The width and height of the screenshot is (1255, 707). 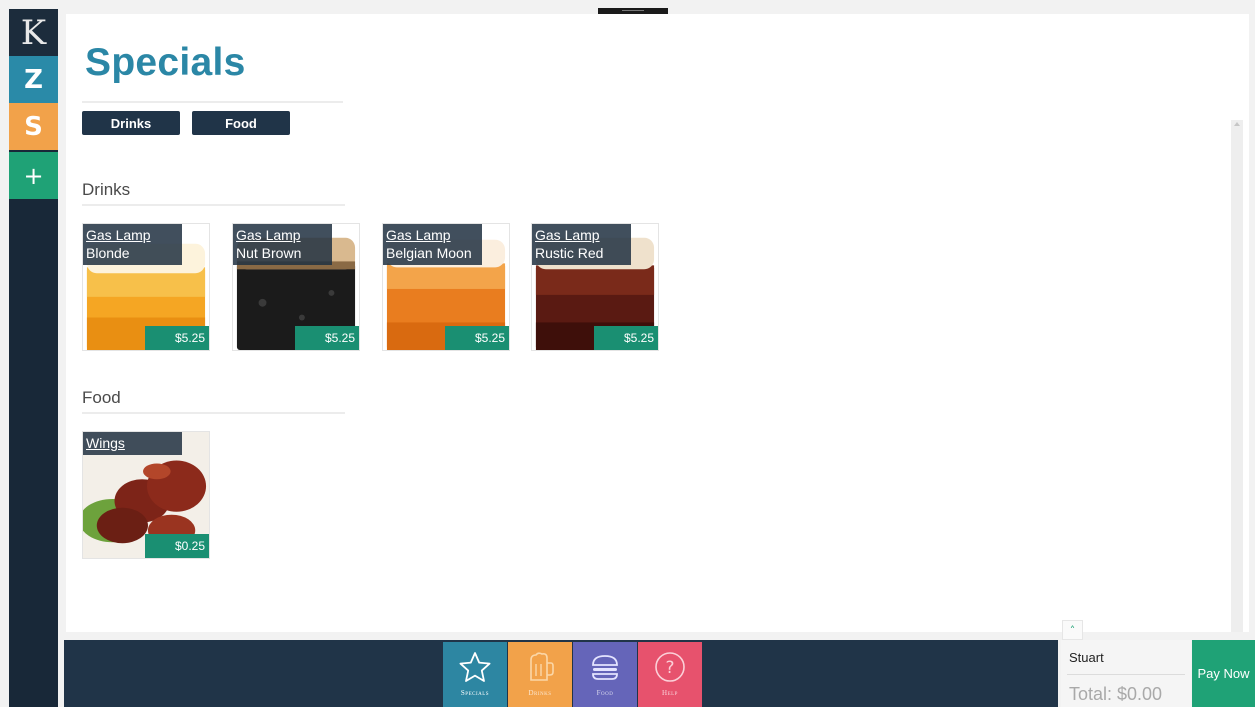 I want to click on item-name: Gas Lamp Belgian Moon, so click(x=432, y=244).